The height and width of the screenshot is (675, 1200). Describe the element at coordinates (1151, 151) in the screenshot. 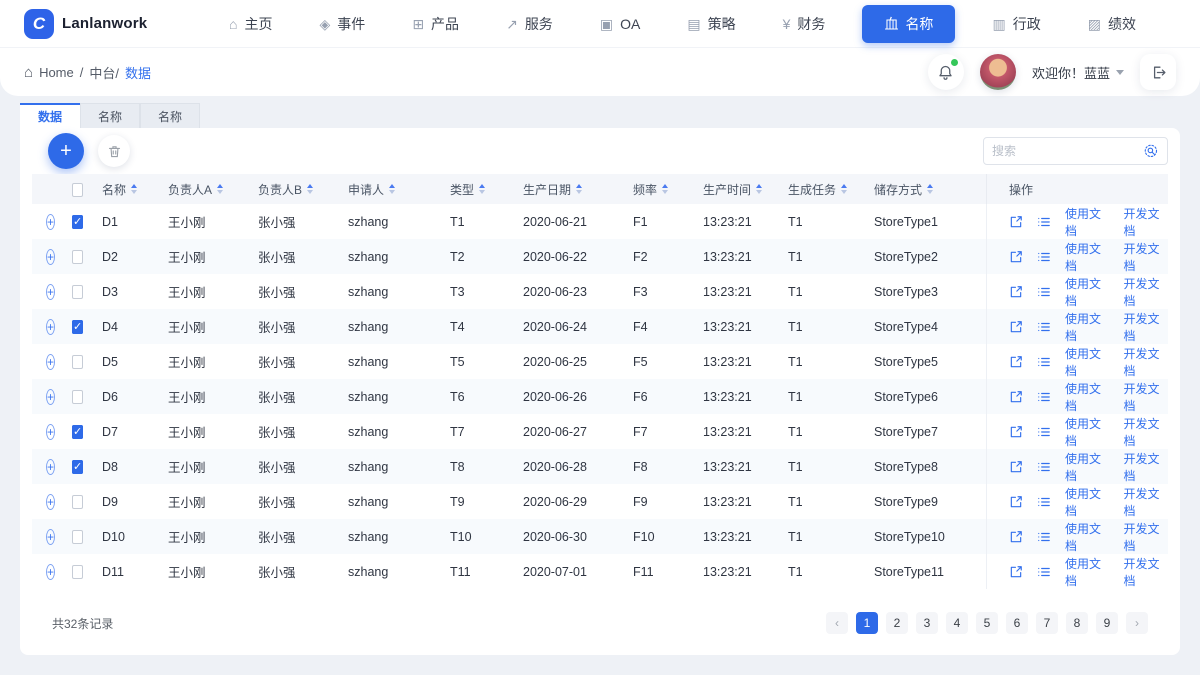

I see `search-icon` at that location.